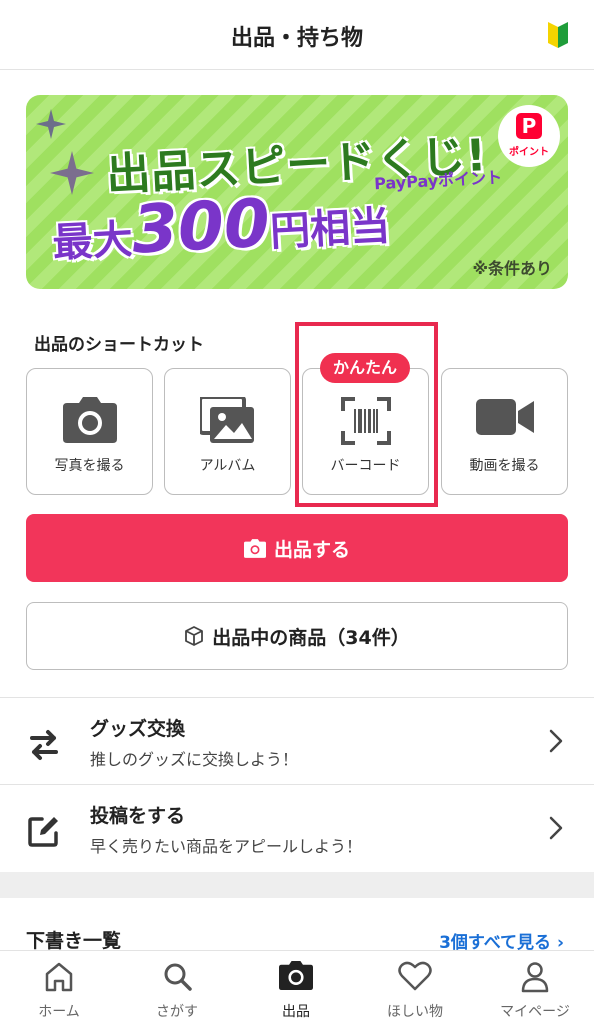 The height and width of the screenshot is (1024, 594). What do you see at coordinates (92, 241) in the screenshot?
I see `amount-prefix: 最大` at bounding box center [92, 241].